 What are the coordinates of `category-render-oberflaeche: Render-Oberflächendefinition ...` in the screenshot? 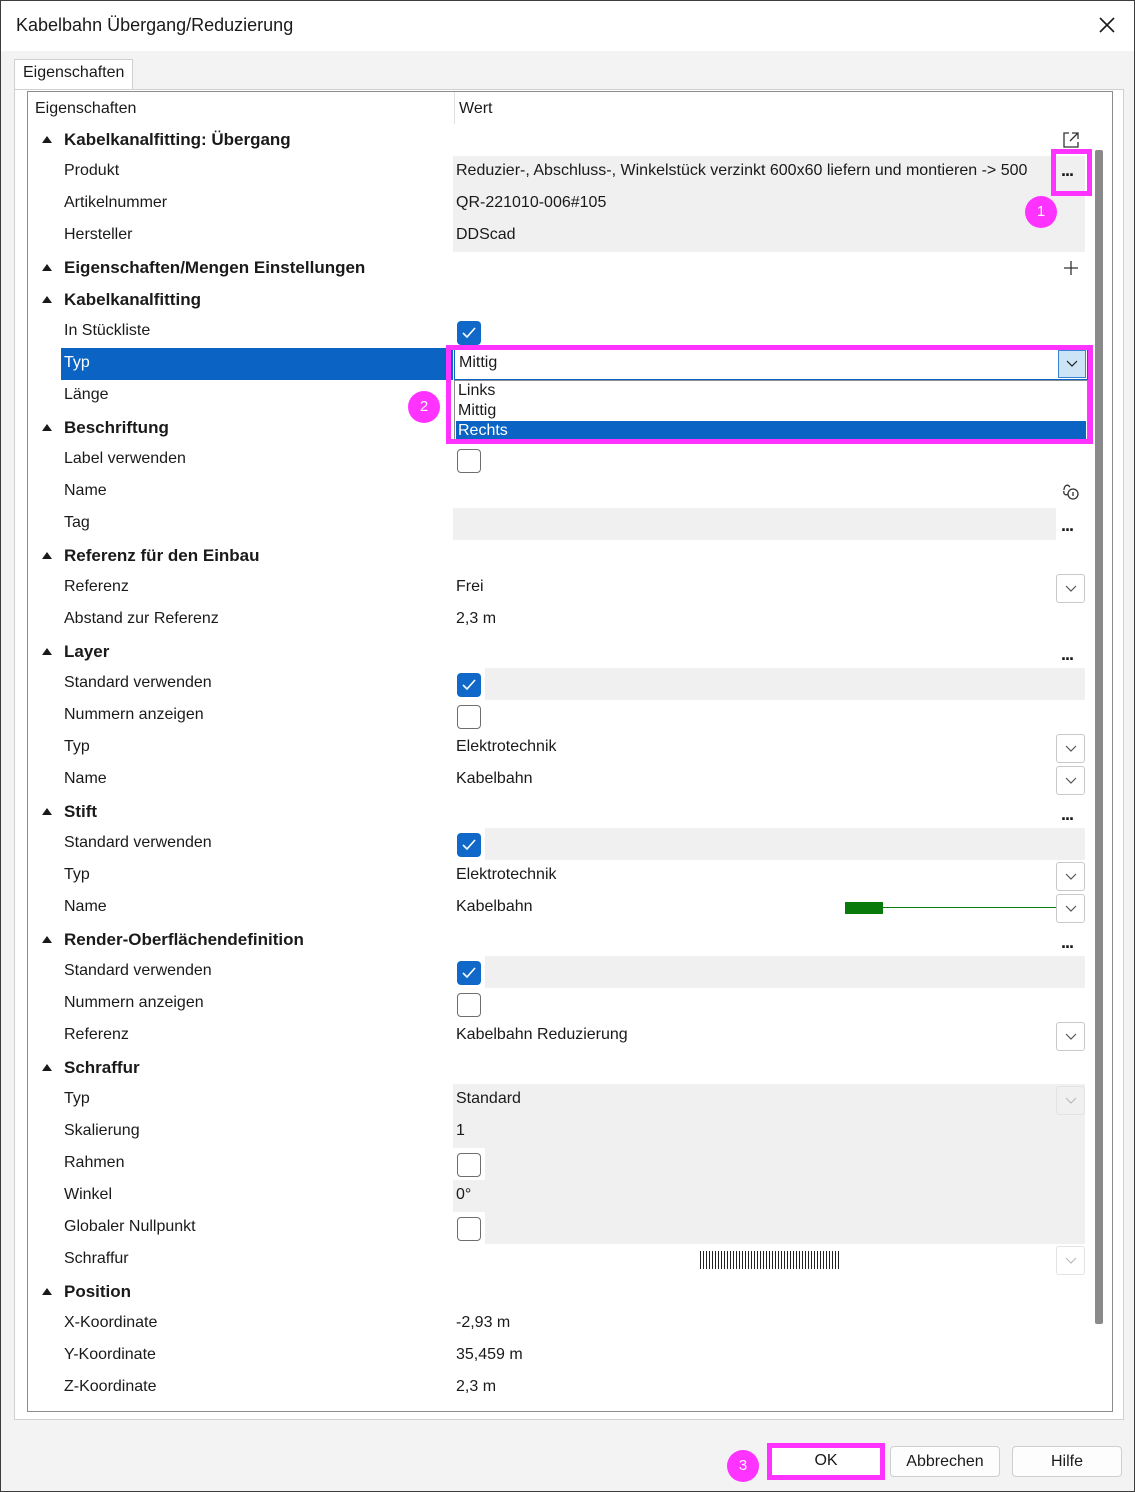 It's located at (558, 940).